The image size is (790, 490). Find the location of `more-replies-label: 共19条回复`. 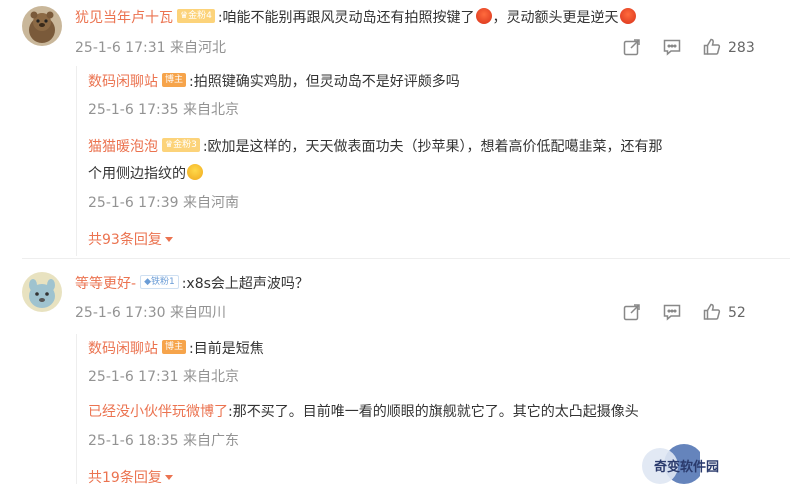

more-replies-label: 共19条回复 is located at coordinates (125, 478).